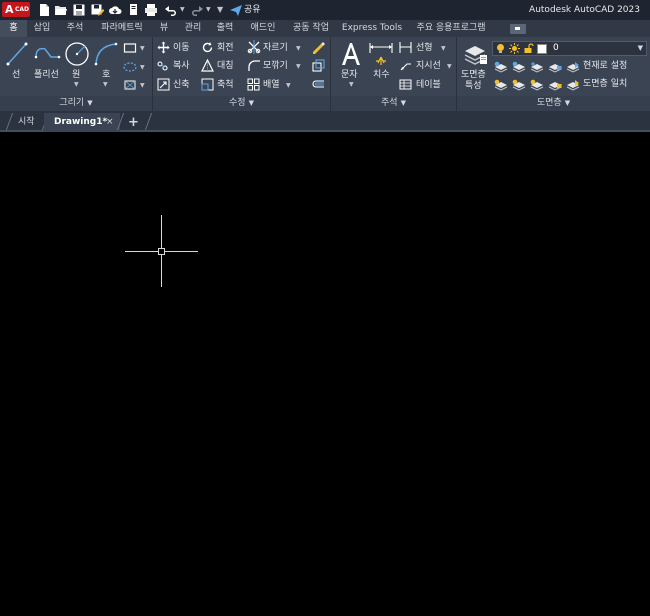 Image resolution: width=650 pixels, height=616 pixels. Describe the element at coordinates (567, 103) in the screenshot. I see `layers-panel-expand-icon: ▼` at that location.